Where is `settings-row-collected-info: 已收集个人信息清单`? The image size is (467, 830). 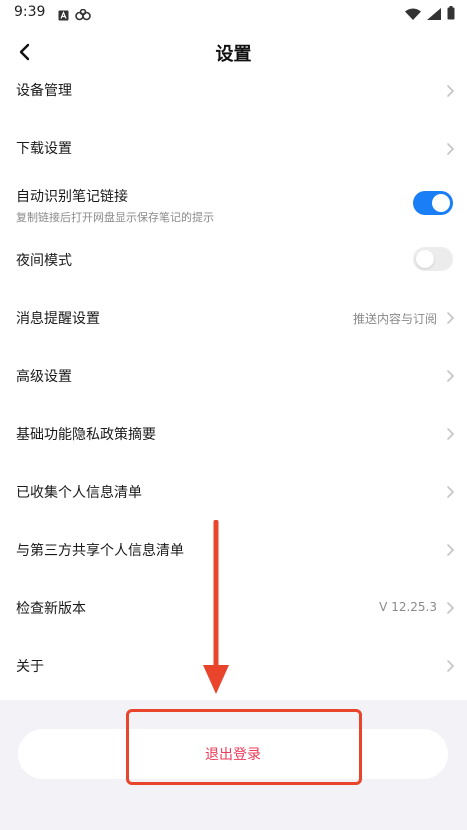
settings-row-collected-info: 已收集个人信息清单 is located at coordinates (233, 497).